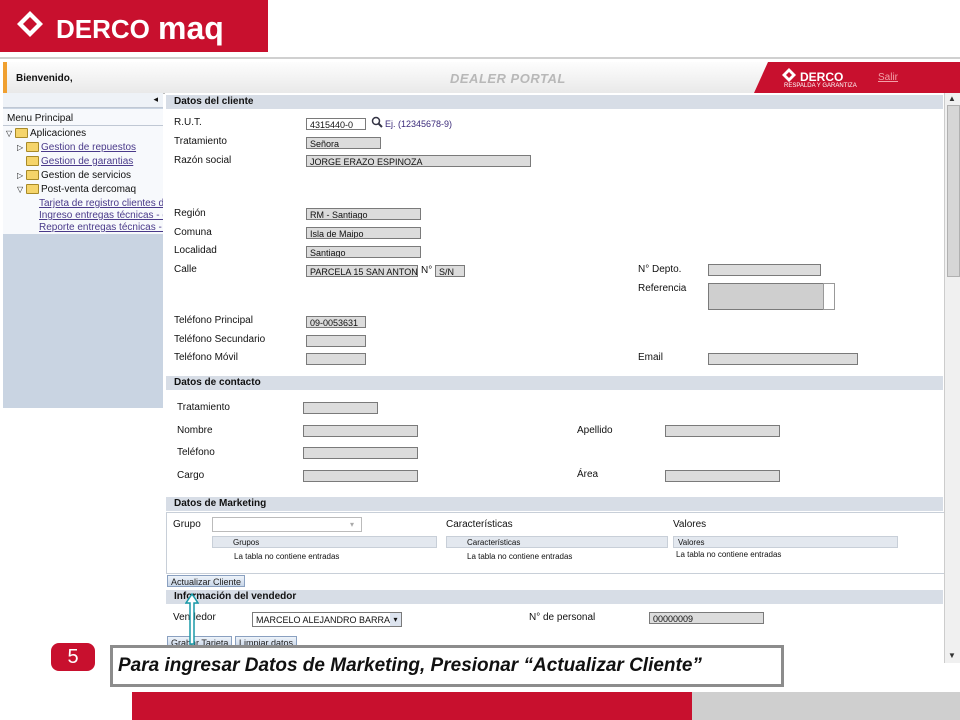  Describe the element at coordinates (191, 28) in the screenshot. I see `logo-maq-text: maq` at that location.